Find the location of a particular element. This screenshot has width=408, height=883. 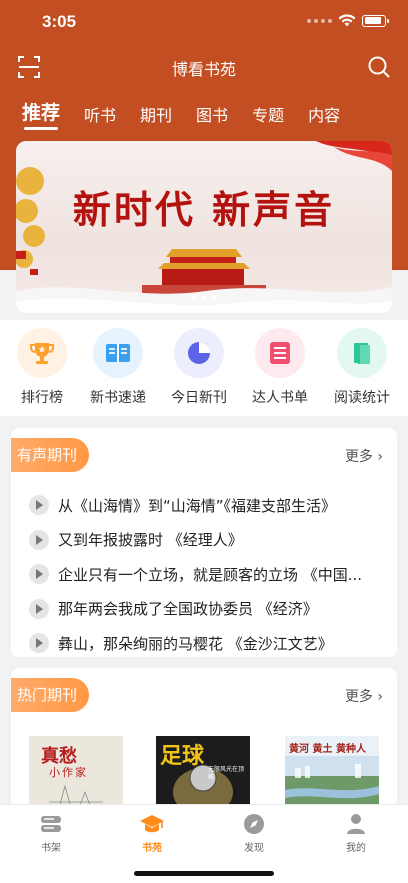

tab-library: 书苑 is located at coordinates (152, 833).